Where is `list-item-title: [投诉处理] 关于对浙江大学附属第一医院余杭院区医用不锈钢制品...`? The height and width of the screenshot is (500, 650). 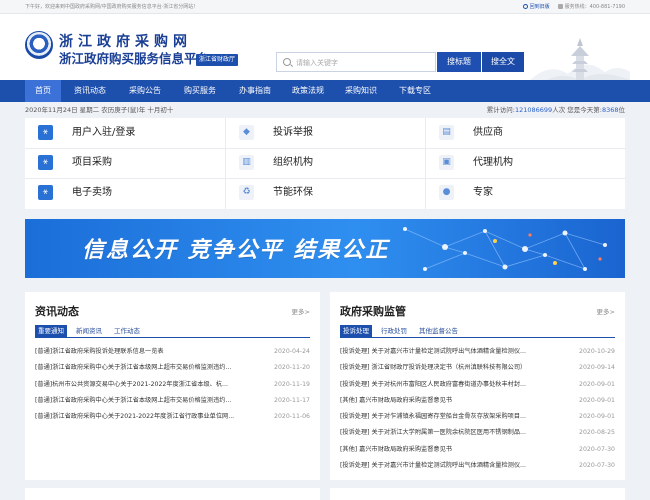
list-item-title: [投诉处理] 关于对浙江大学附属第一医院余杭院区医用不锈钢制品... is located at coordinates (433, 433).